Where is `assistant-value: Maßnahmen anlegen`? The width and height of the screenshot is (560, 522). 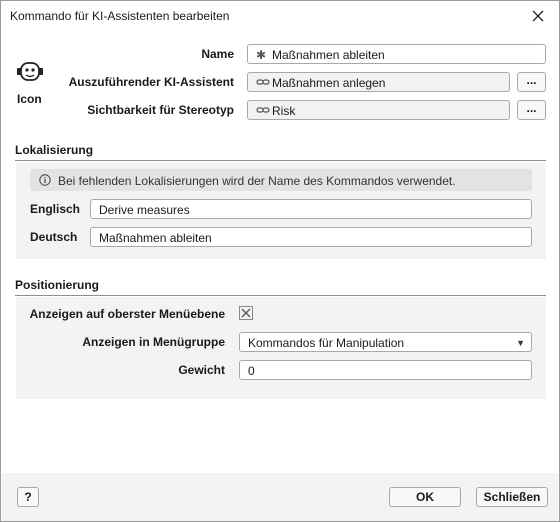 assistant-value: Maßnahmen anlegen is located at coordinates (329, 83).